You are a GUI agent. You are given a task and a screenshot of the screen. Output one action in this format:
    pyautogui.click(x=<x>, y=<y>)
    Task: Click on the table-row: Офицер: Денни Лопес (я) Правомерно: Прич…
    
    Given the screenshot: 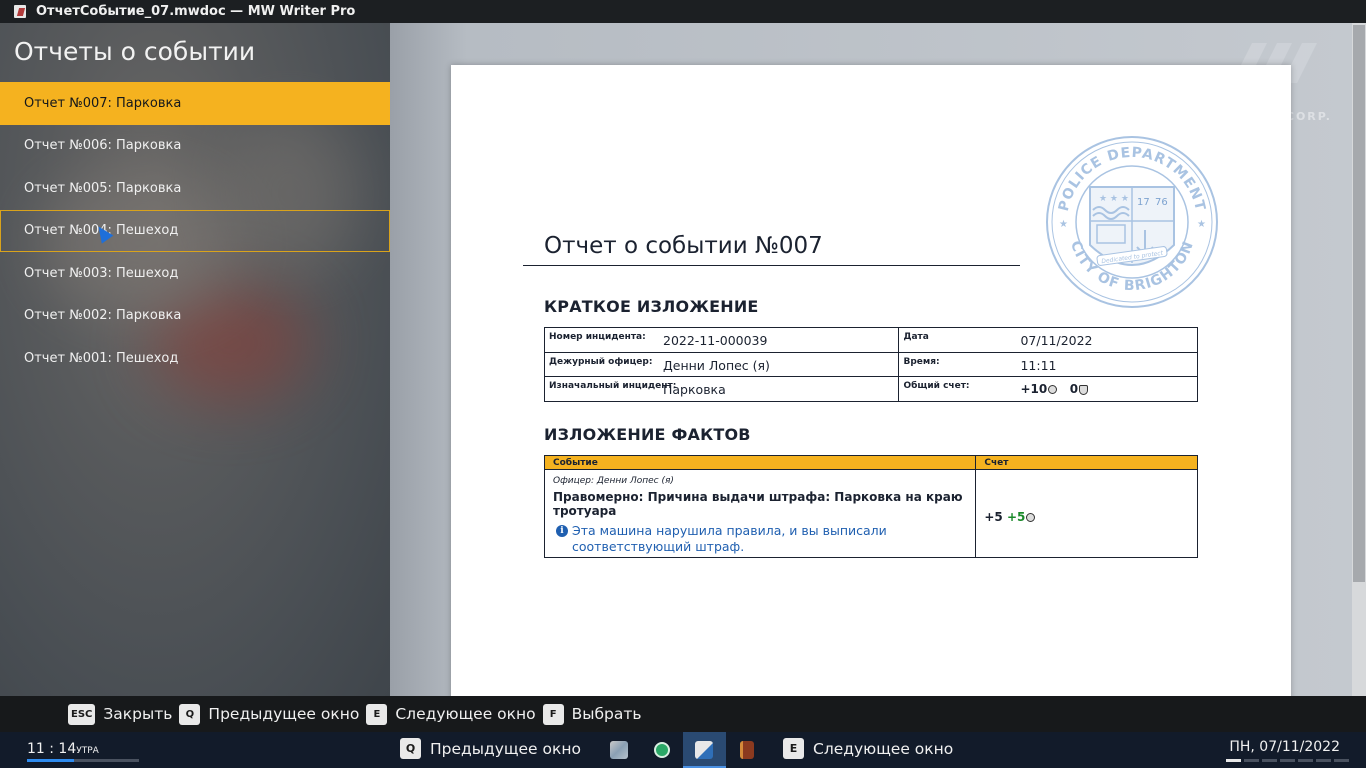 What is the action you would take?
    pyautogui.click(x=870, y=513)
    